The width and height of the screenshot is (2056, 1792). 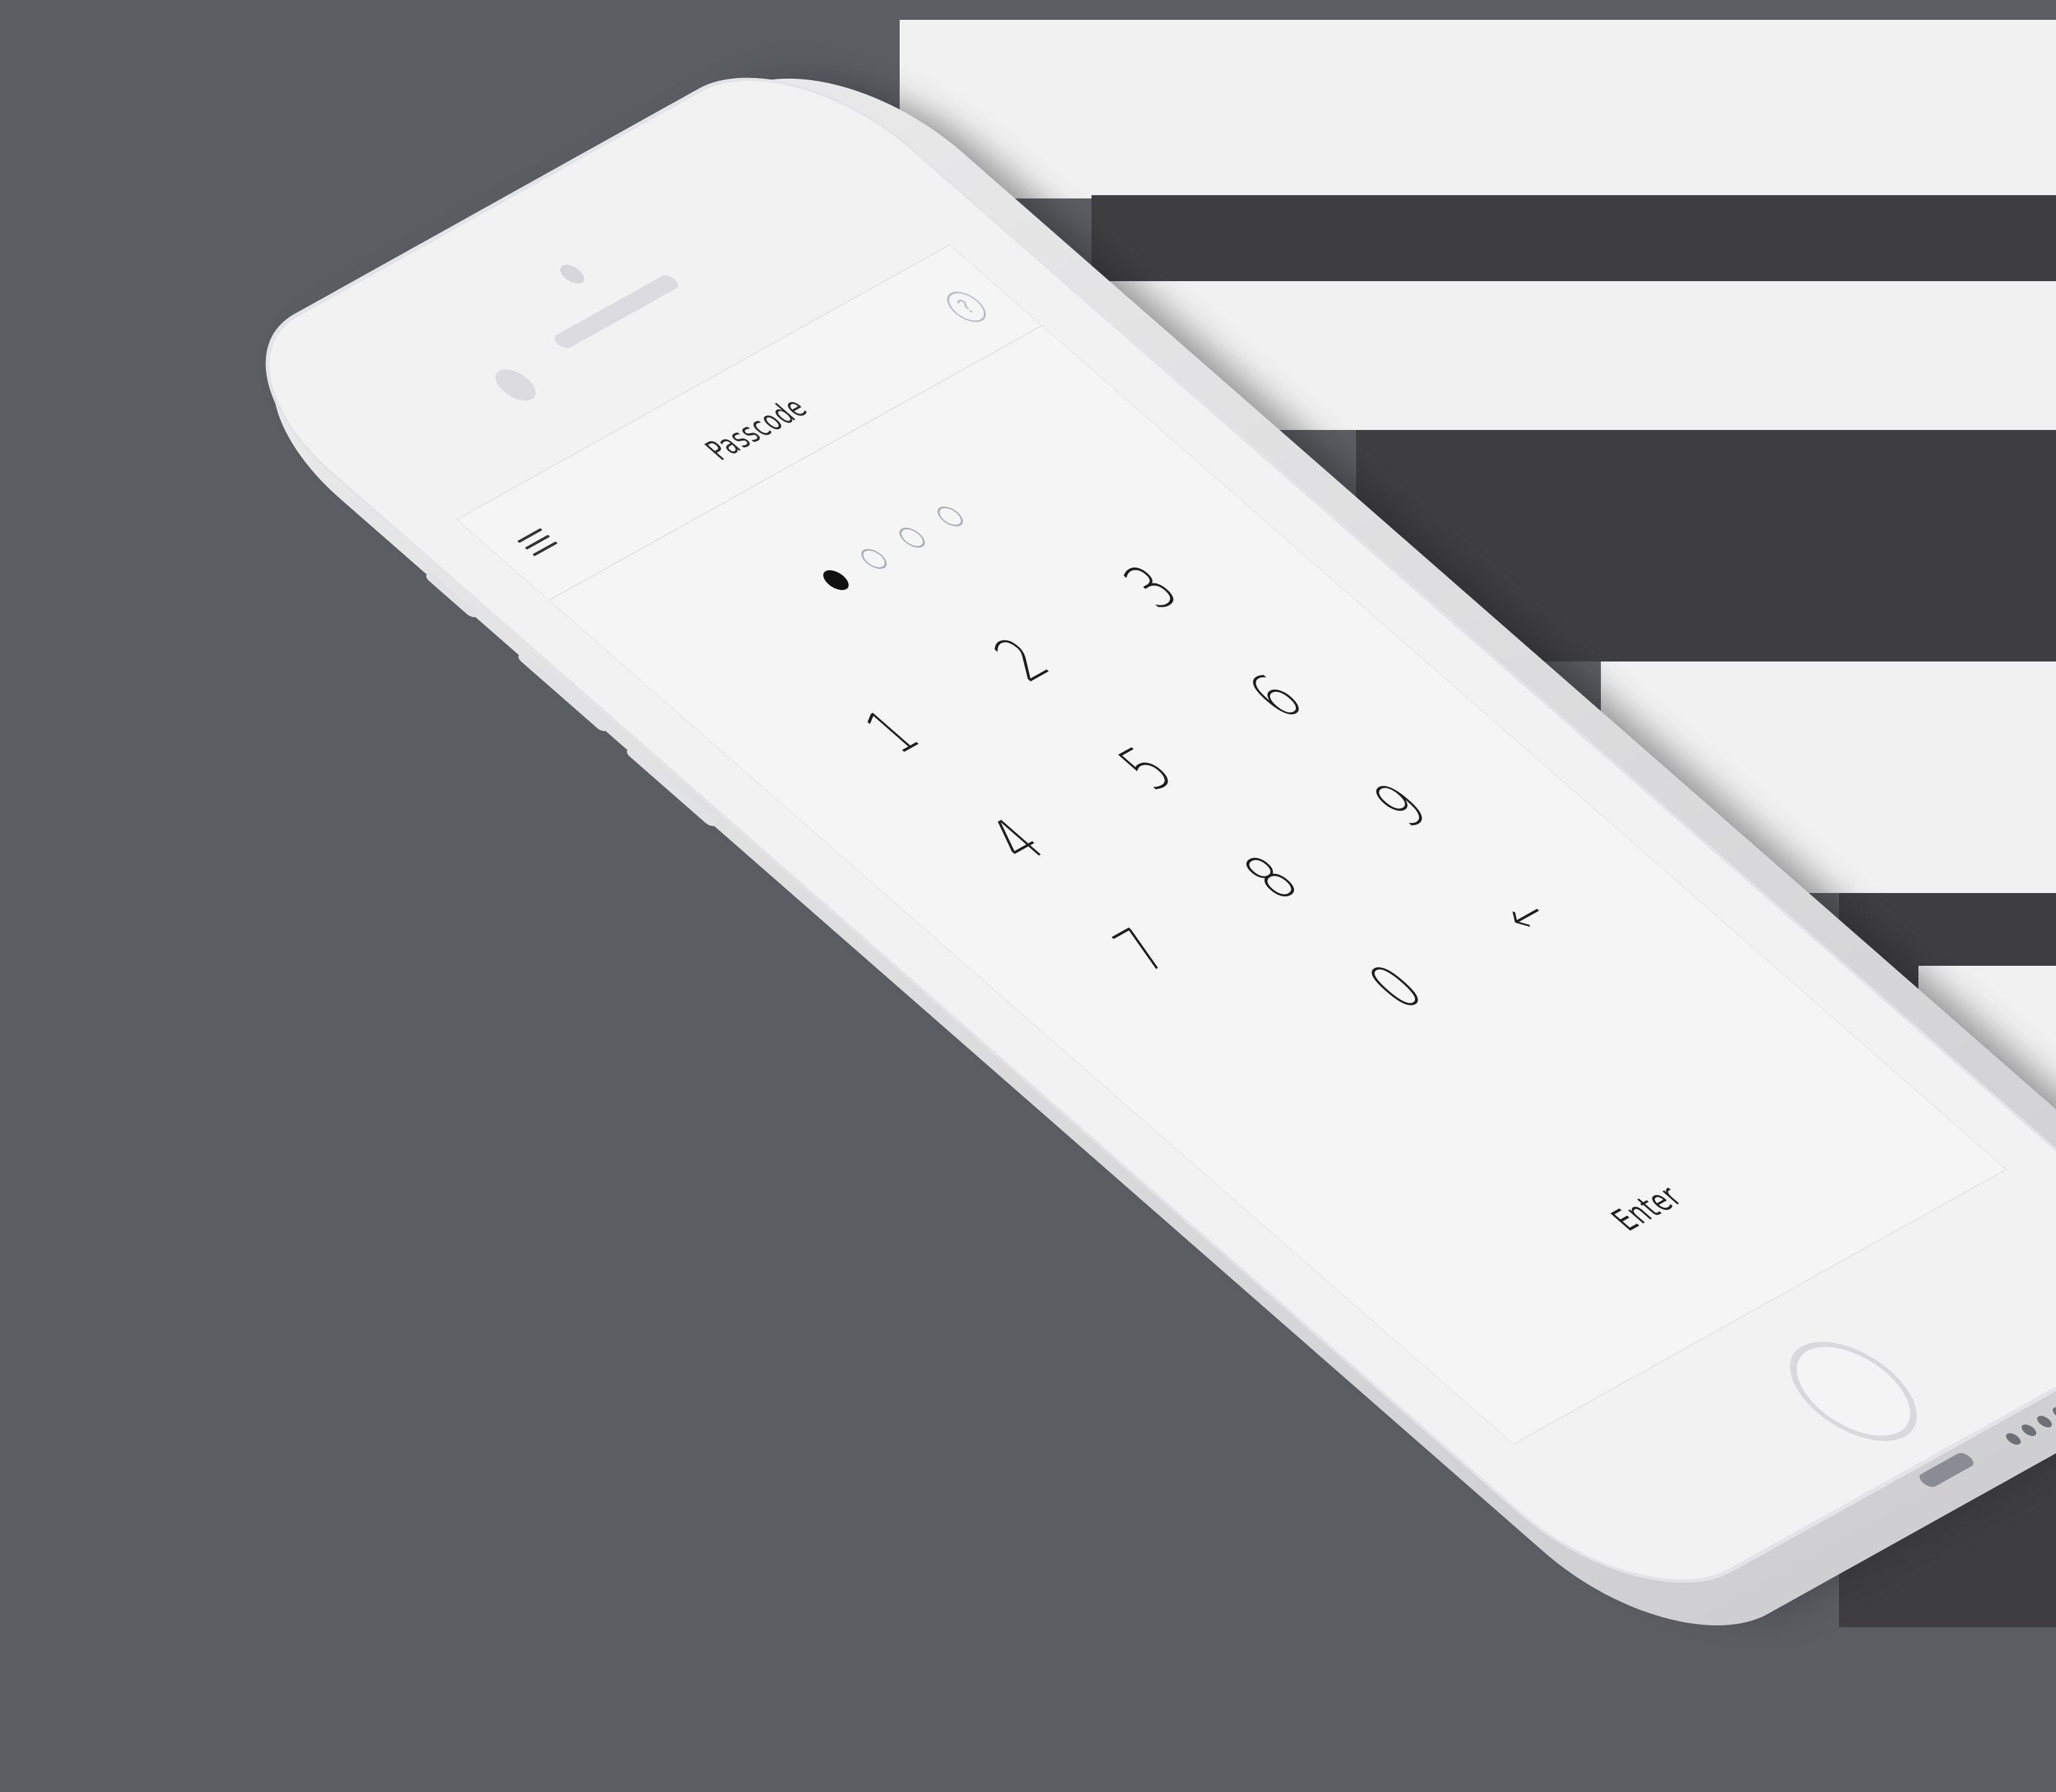 I want to click on earpiece-speaker, so click(x=616, y=312).